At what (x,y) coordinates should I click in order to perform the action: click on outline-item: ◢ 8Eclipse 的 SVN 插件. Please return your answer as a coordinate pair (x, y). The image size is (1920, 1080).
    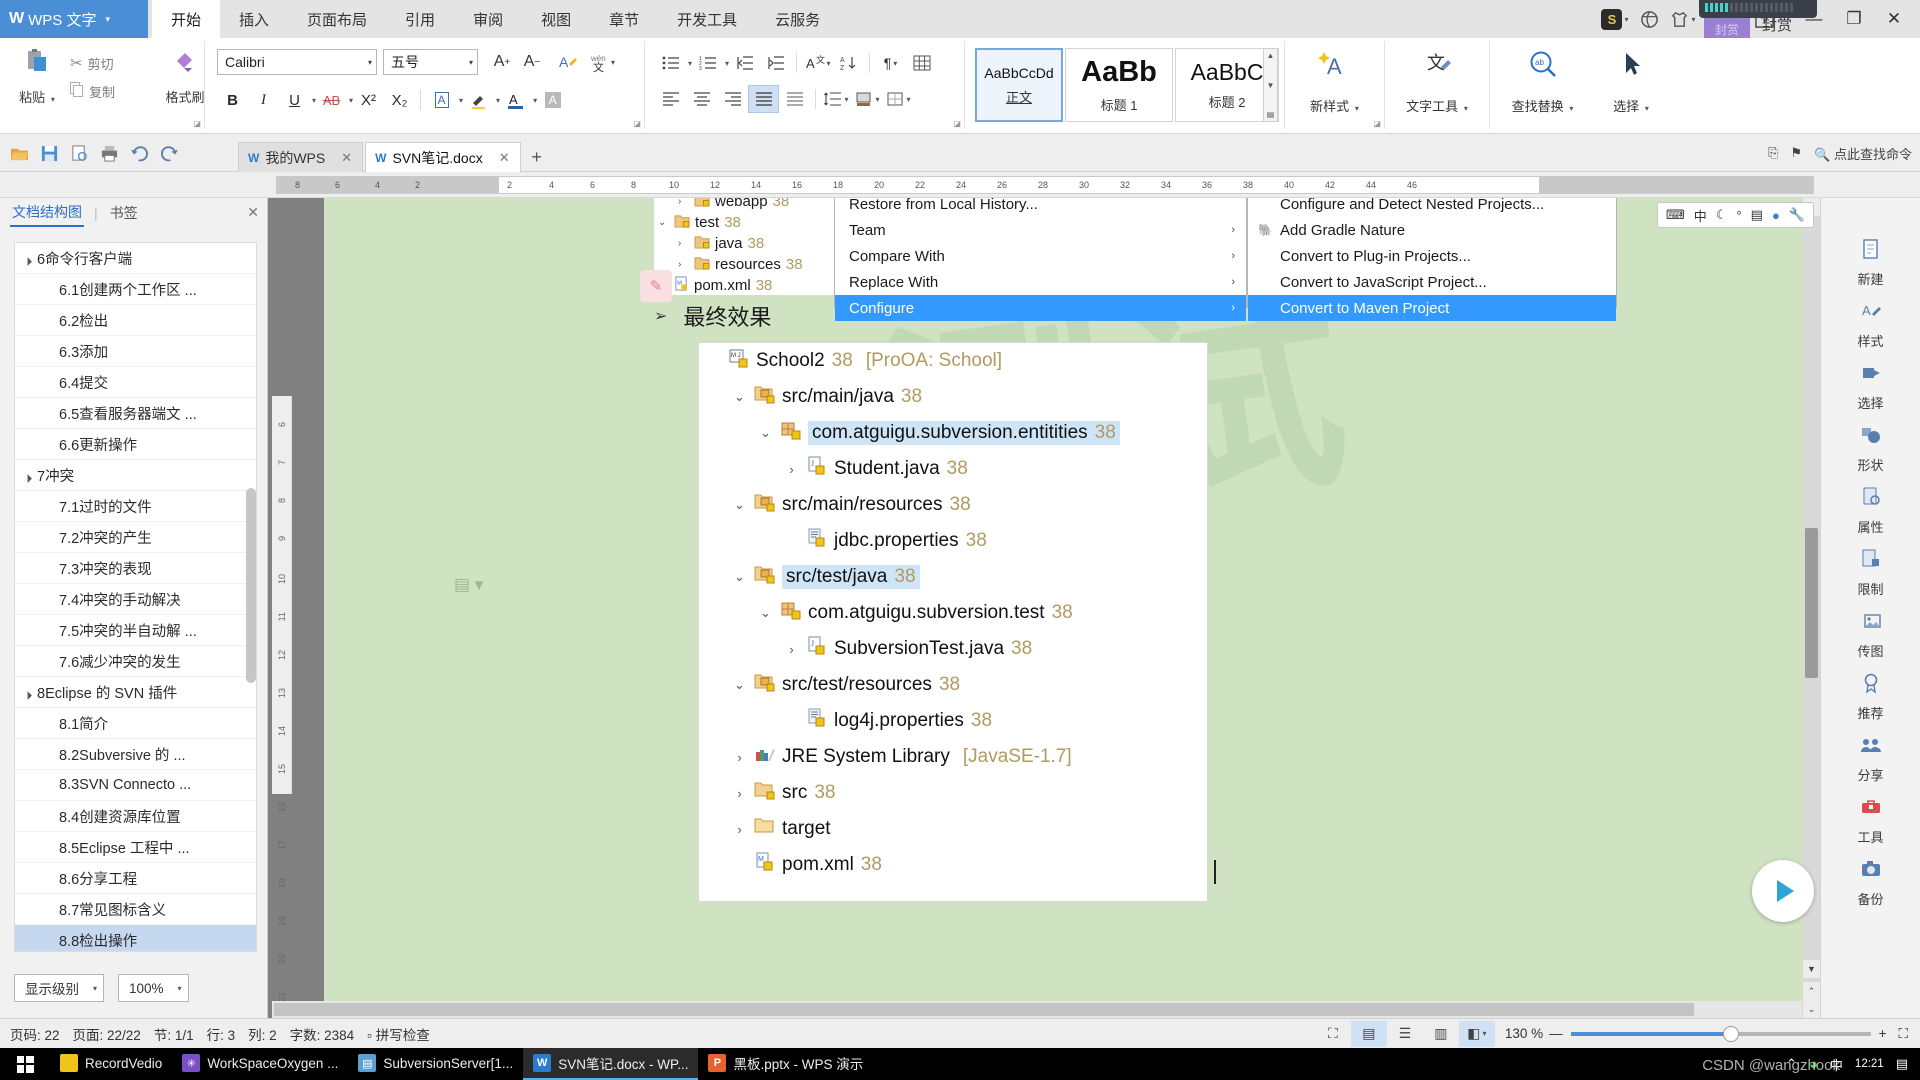
    Looking at the image, I should click on (135, 692).